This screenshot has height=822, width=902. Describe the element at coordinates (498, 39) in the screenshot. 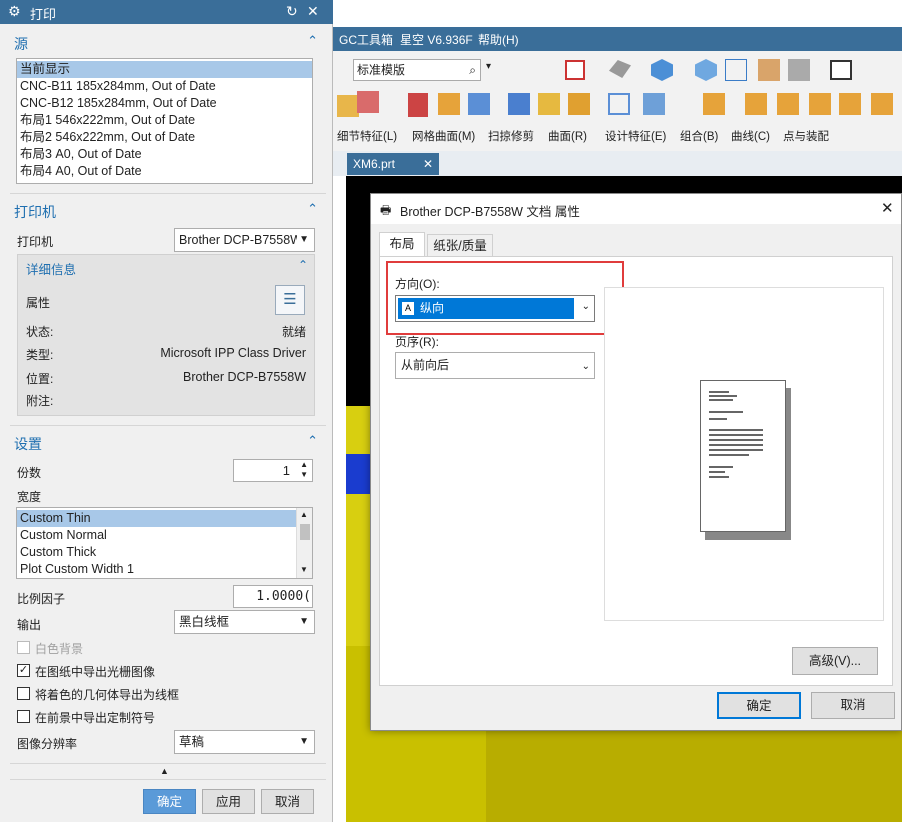

I see `menu-help: 帮助(H)` at that location.